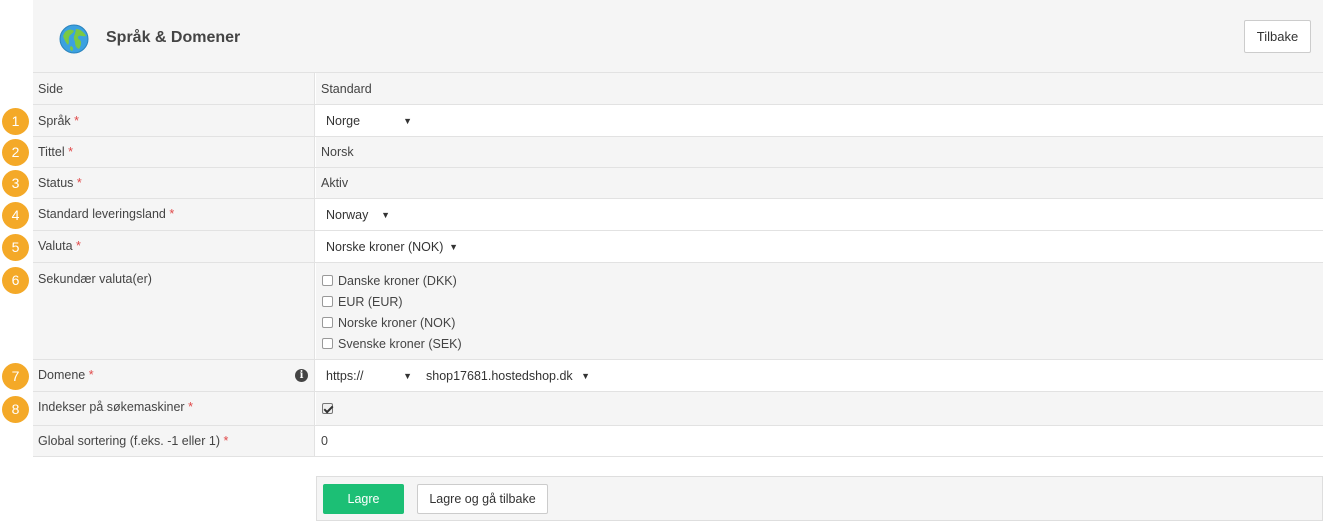 Image resolution: width=1323 pixels, height=531 pixels. Describe the element at coordinates (51, 89) in the screenshot. I see `side-column-label: Side` at that location.